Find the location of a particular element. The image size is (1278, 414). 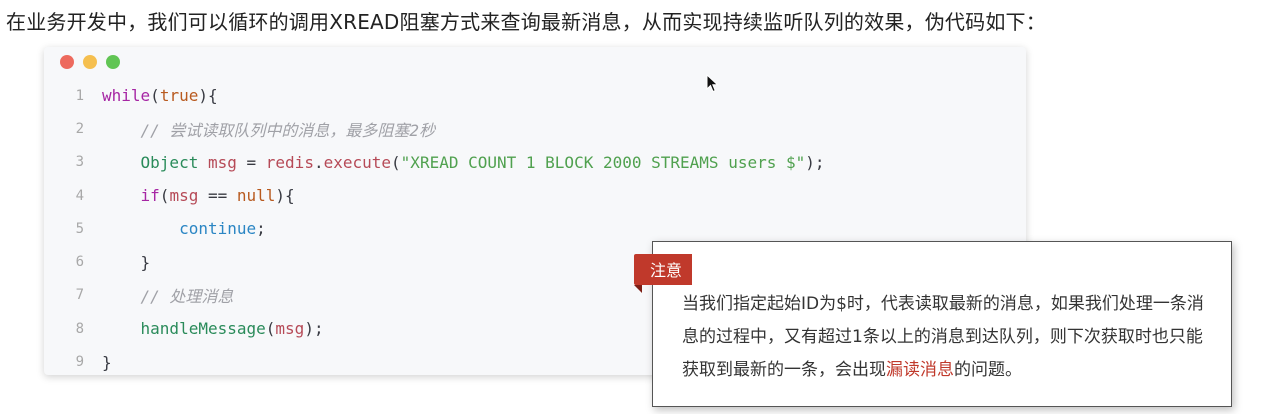

line-number: 7 is located at coordinates (79, 295).